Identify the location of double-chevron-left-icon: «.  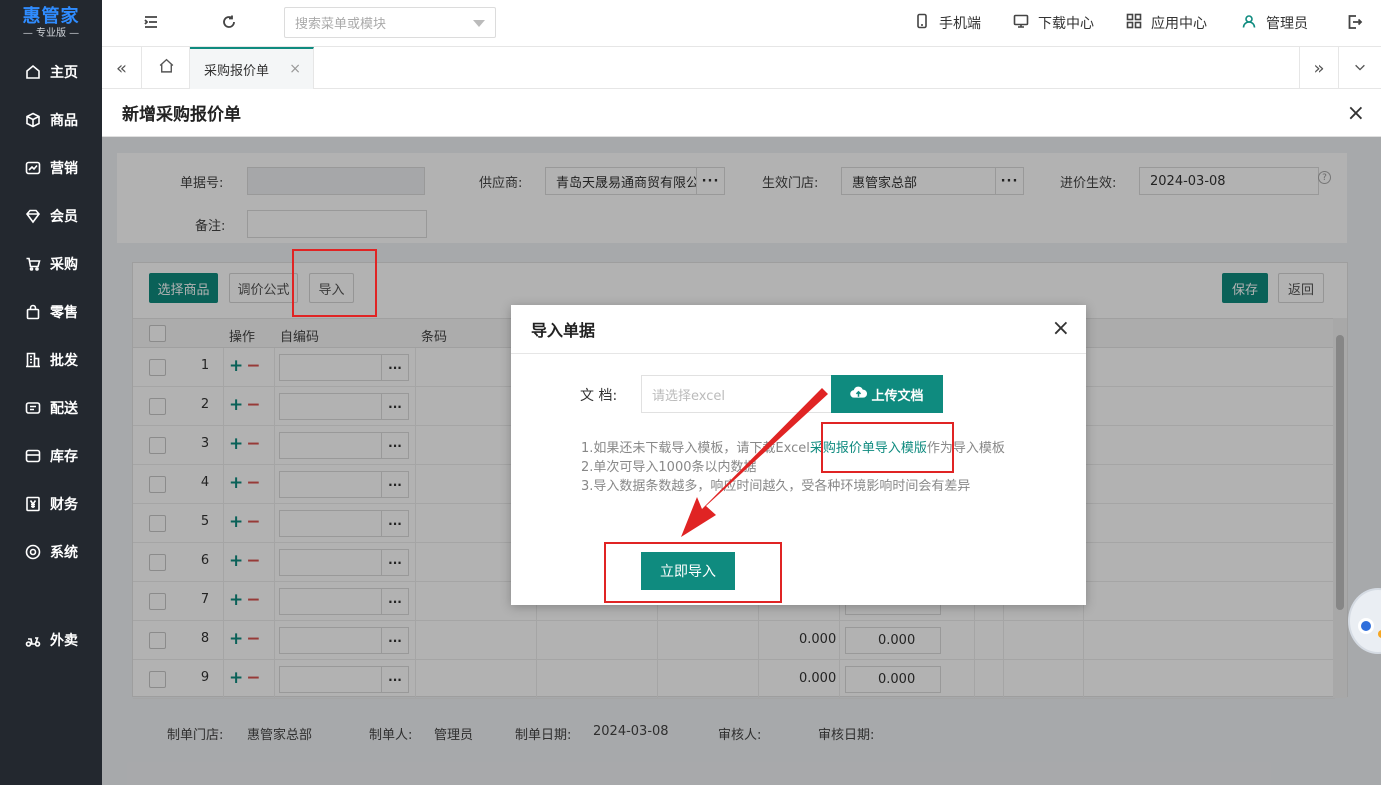
(121, 68).